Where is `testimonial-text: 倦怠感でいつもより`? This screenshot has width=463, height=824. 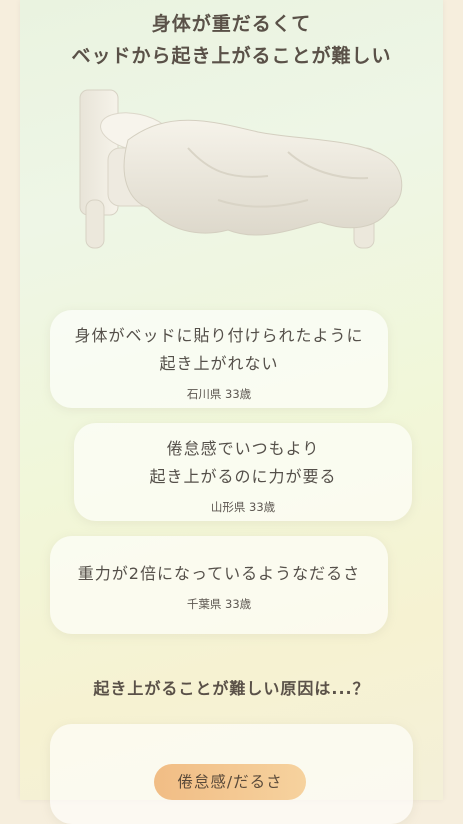 testimonial-text: 倦怠感でいつもより is located at coordinates (243, 448).